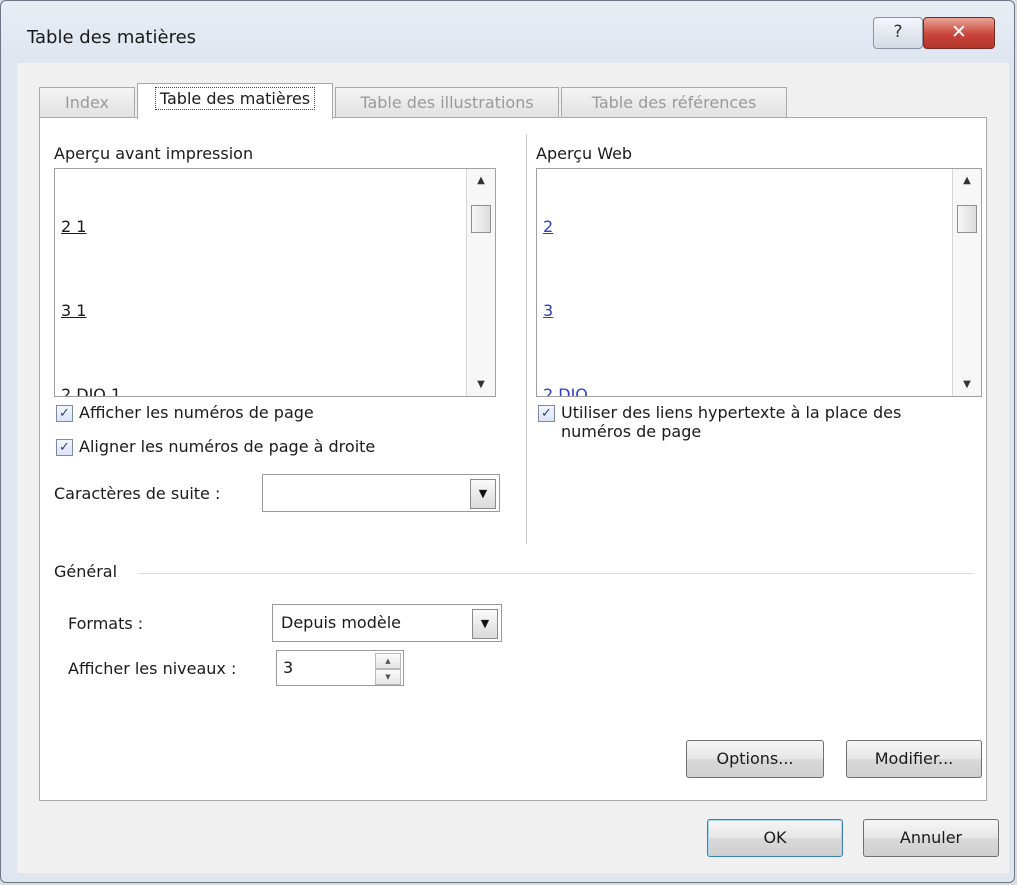 This screenshot has height=885, width=1017. Describe the element at coordinates (674, 102) in the screenshot. I see `tab-table-des-references: Table des références` at that location.